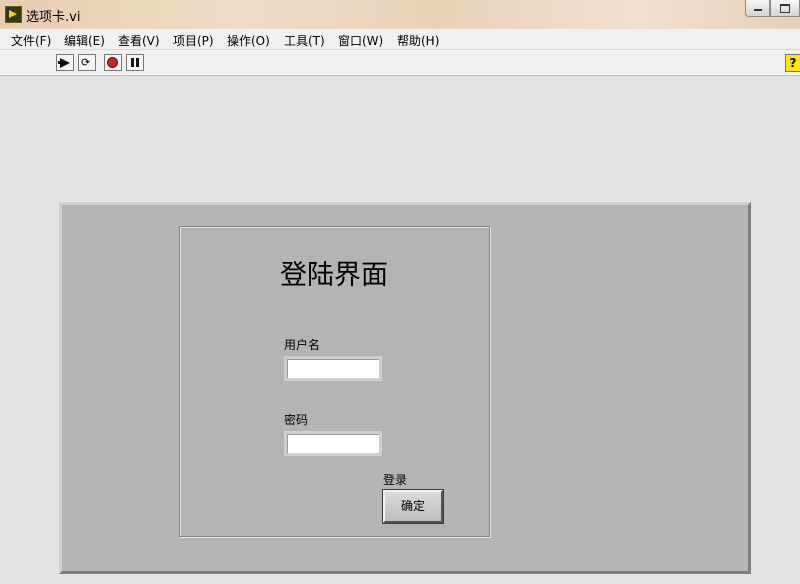  What do you see at coordinates (333, 443) in the screenshot?
I see `password-input` at bounding box center [333, 443].